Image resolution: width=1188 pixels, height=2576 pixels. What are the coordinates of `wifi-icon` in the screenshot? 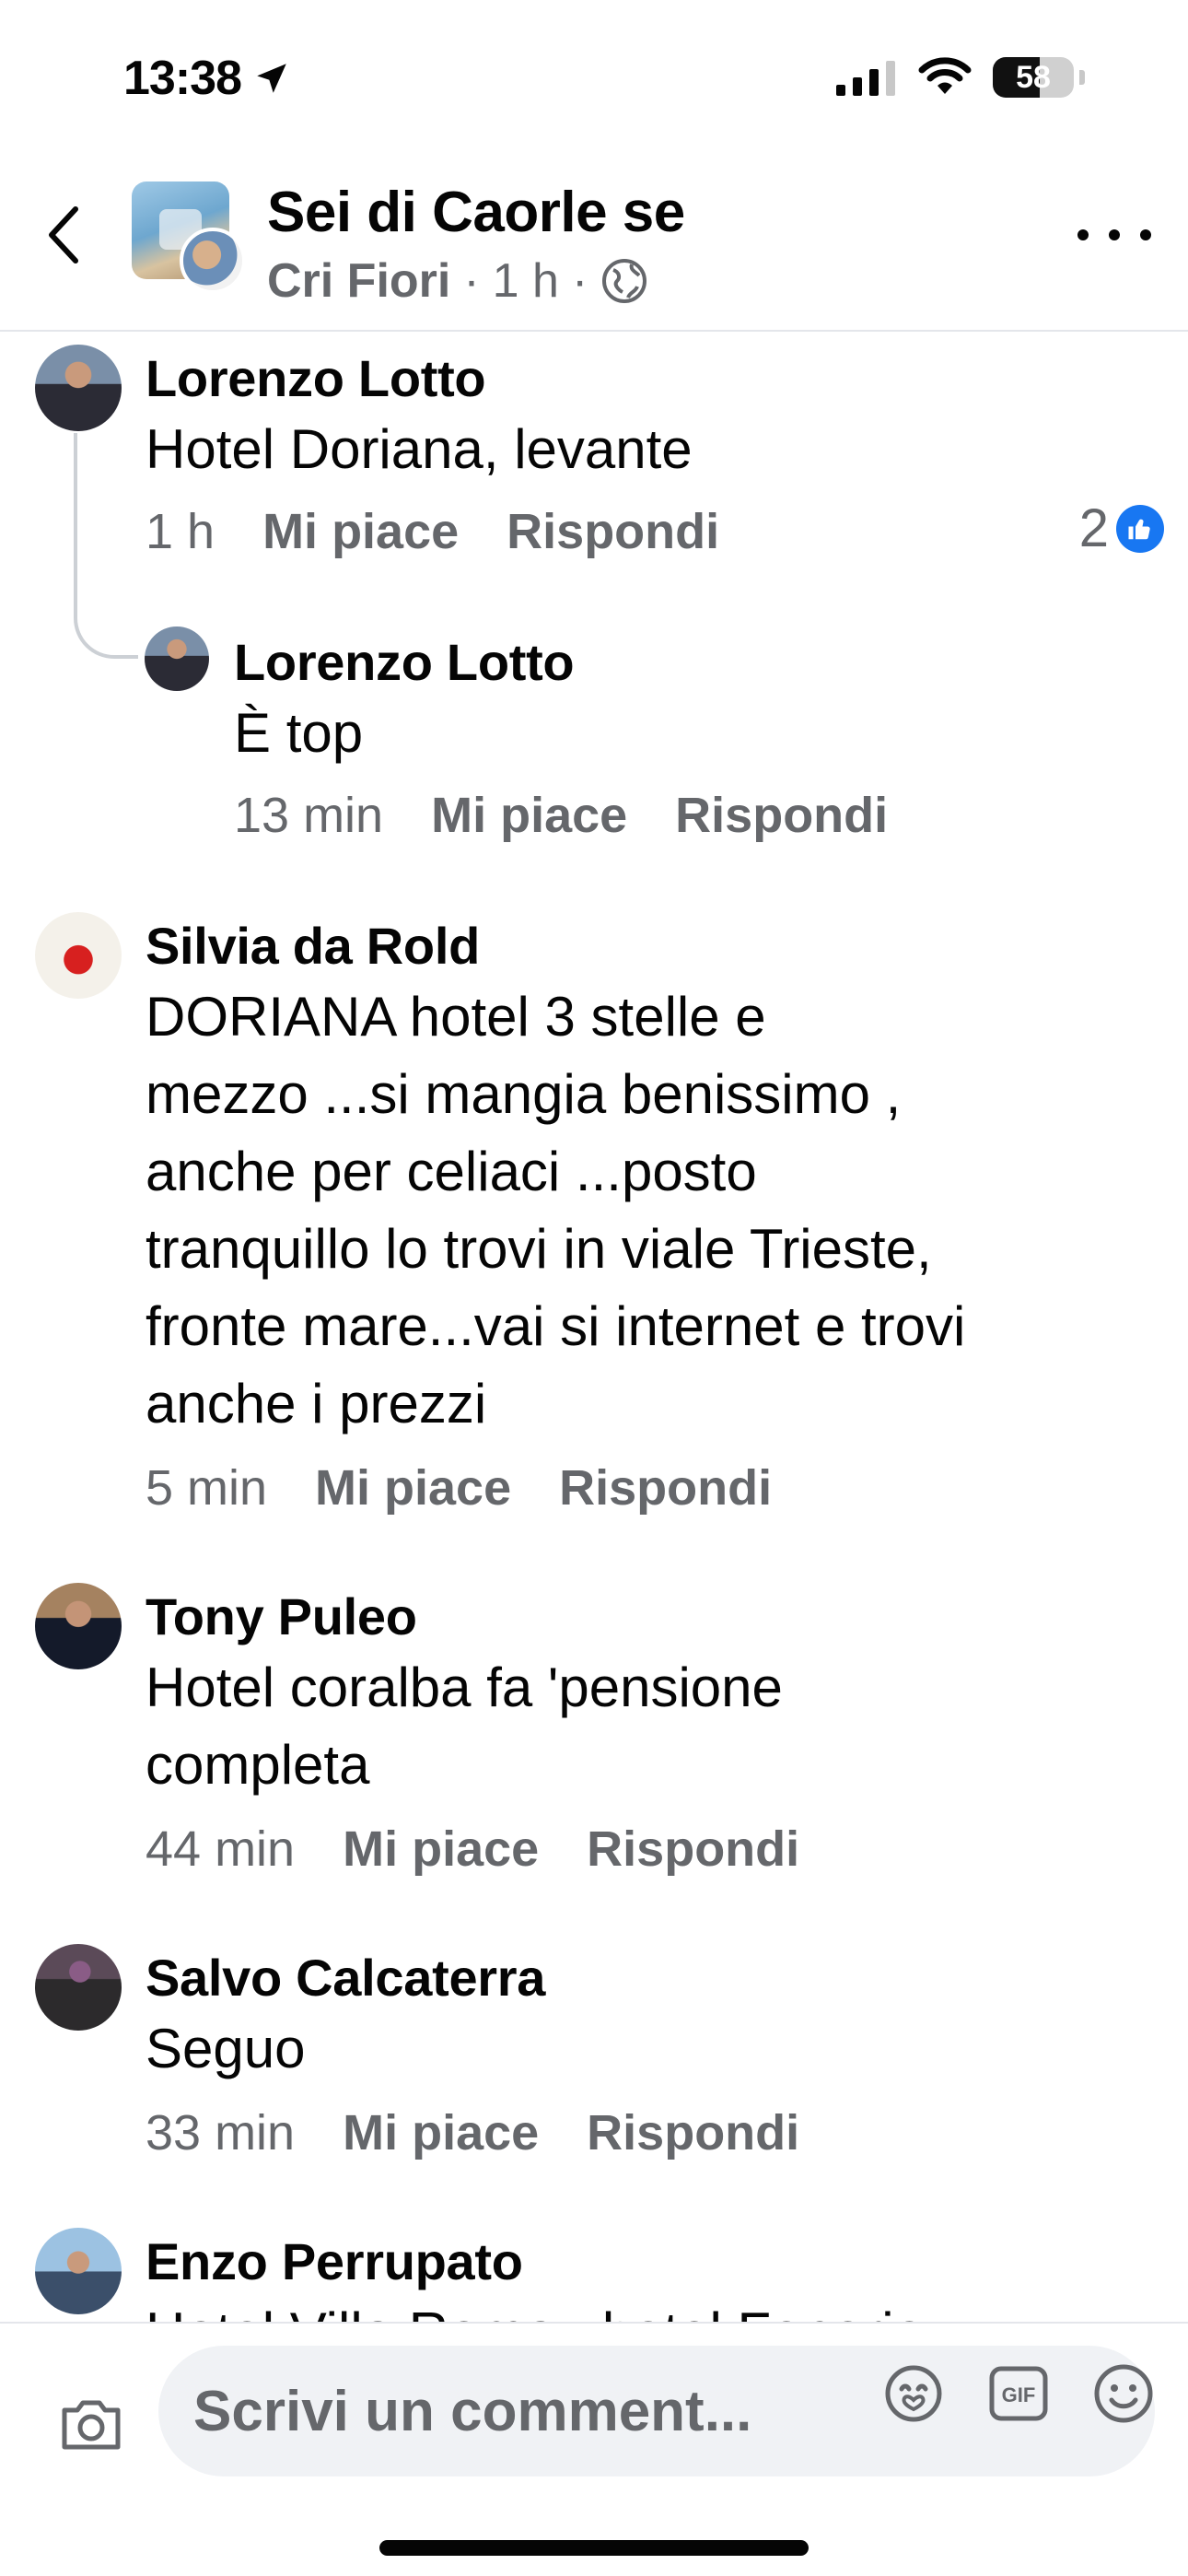 It's located at (945, 75).